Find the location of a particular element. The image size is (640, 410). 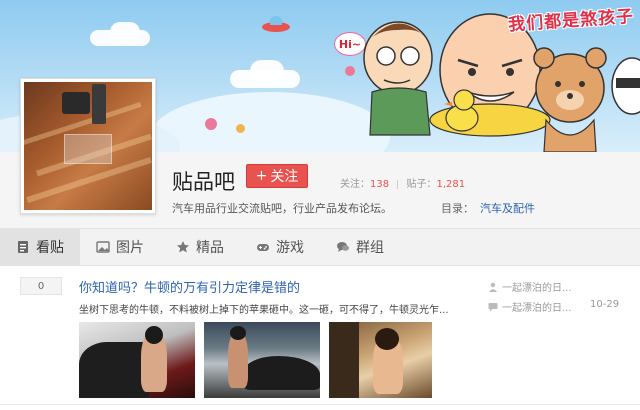

tab-groups: 群组 is located at coordinates (360, 247).